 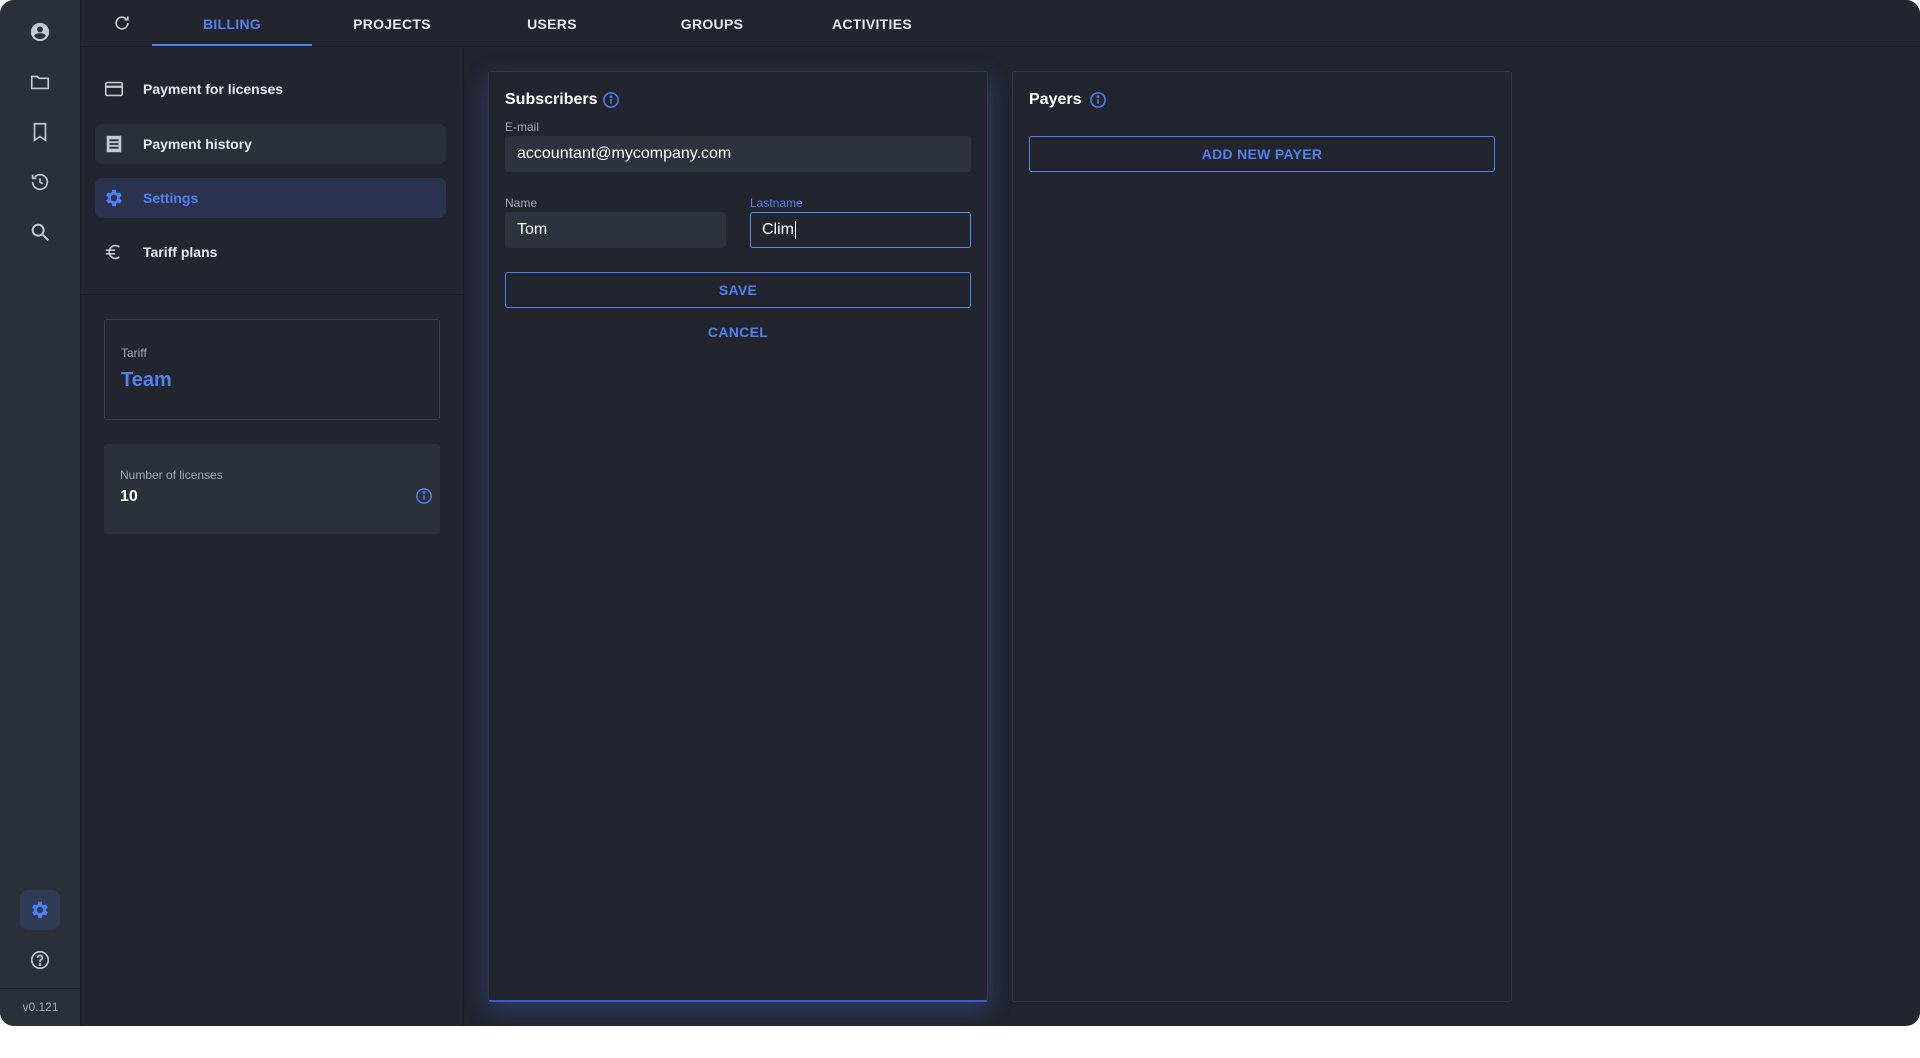 I want to click on search-button, so click(x=40, y=232).